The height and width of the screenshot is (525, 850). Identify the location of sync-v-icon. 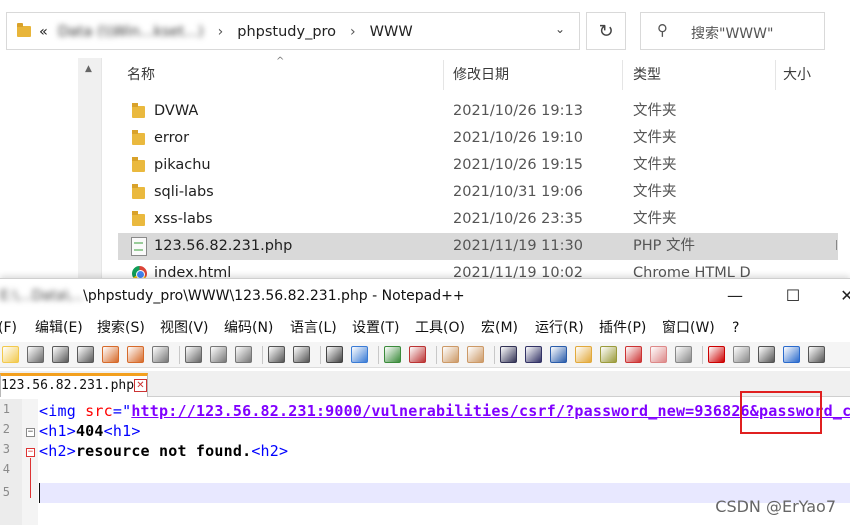
(450, 354).